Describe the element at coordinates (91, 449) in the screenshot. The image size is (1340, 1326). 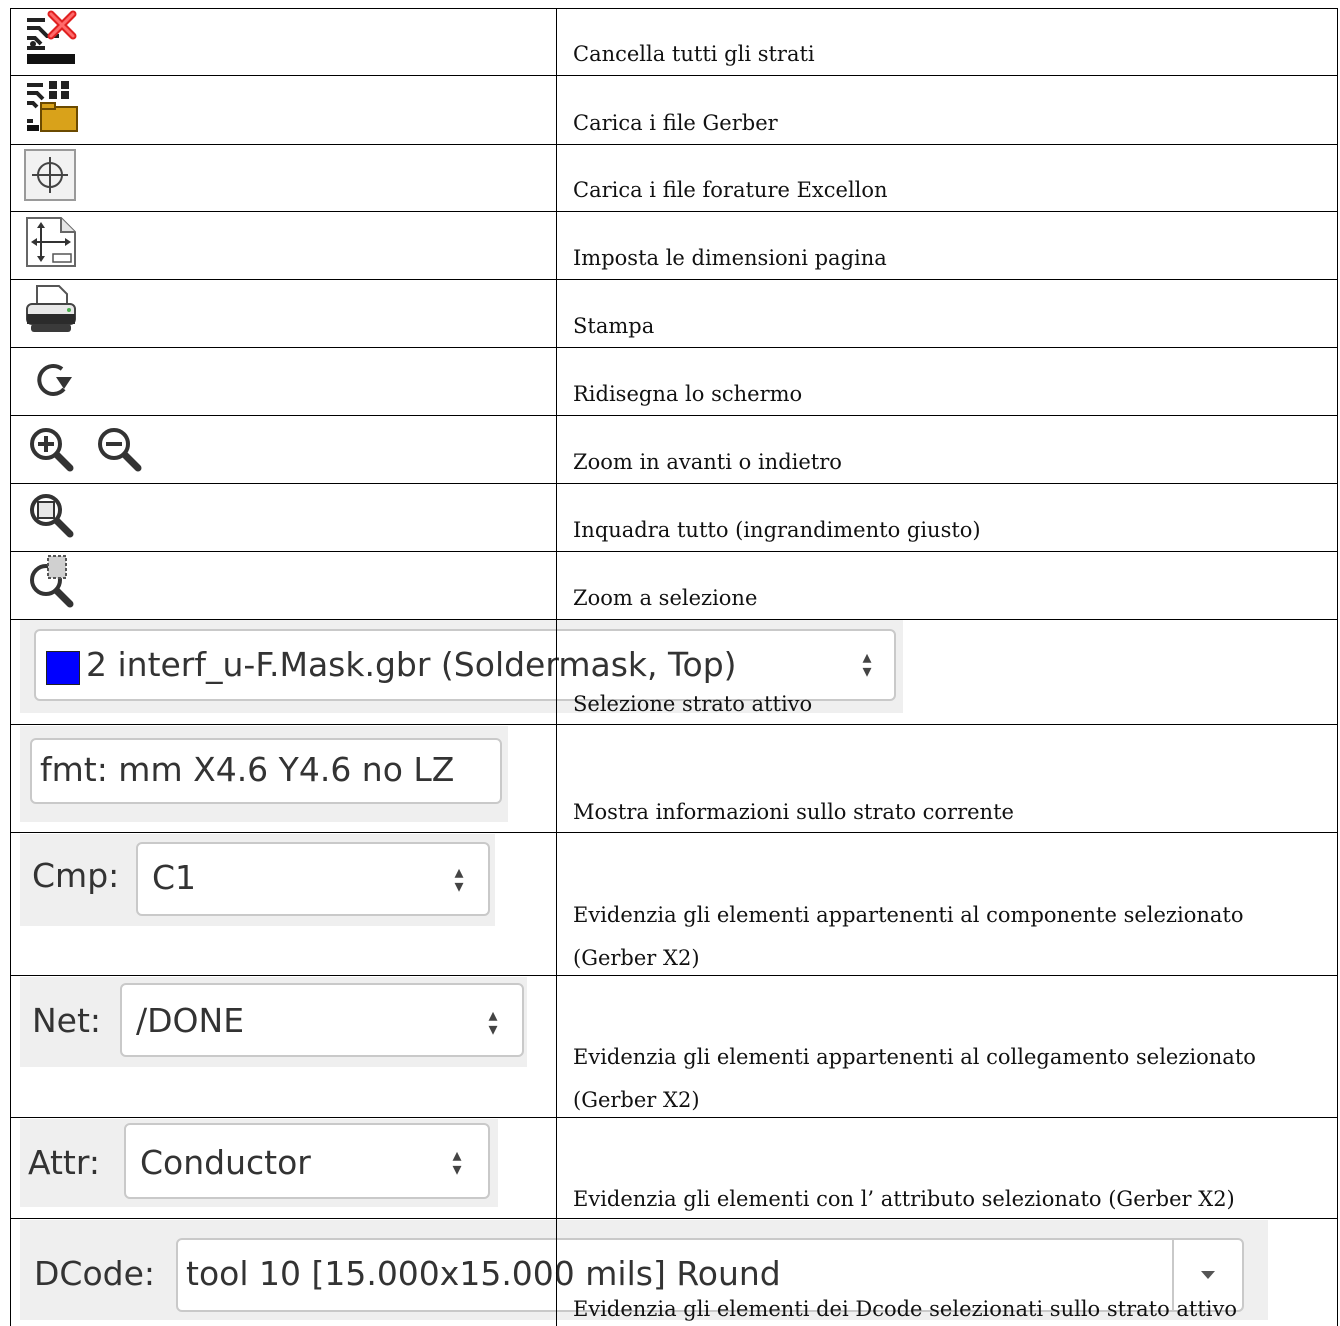
I see `zoom-in-out-icon` at that location.